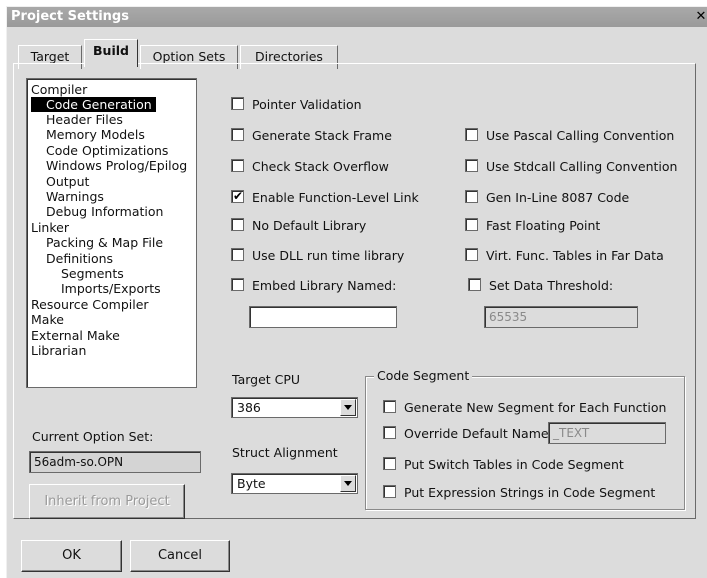  I want to click on new-segment-per-function-checkbox, so click(389, 406).